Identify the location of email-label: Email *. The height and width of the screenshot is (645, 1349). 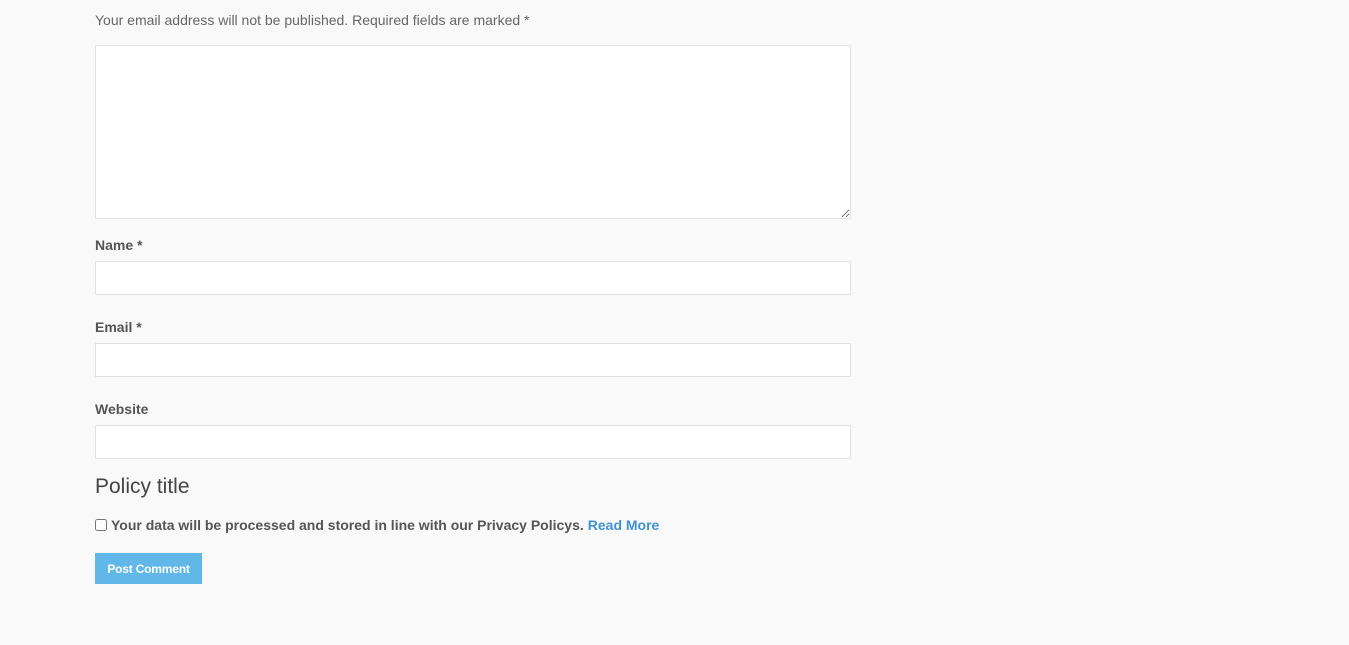
(118, 327).